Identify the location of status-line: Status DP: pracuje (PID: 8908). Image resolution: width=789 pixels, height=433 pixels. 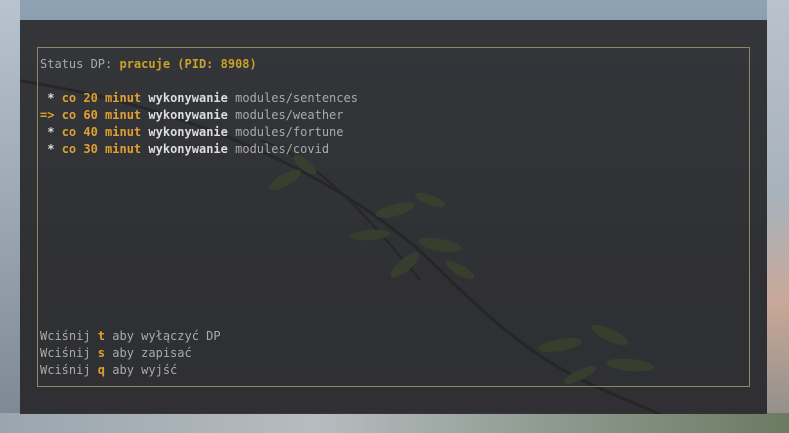
(148, 64).